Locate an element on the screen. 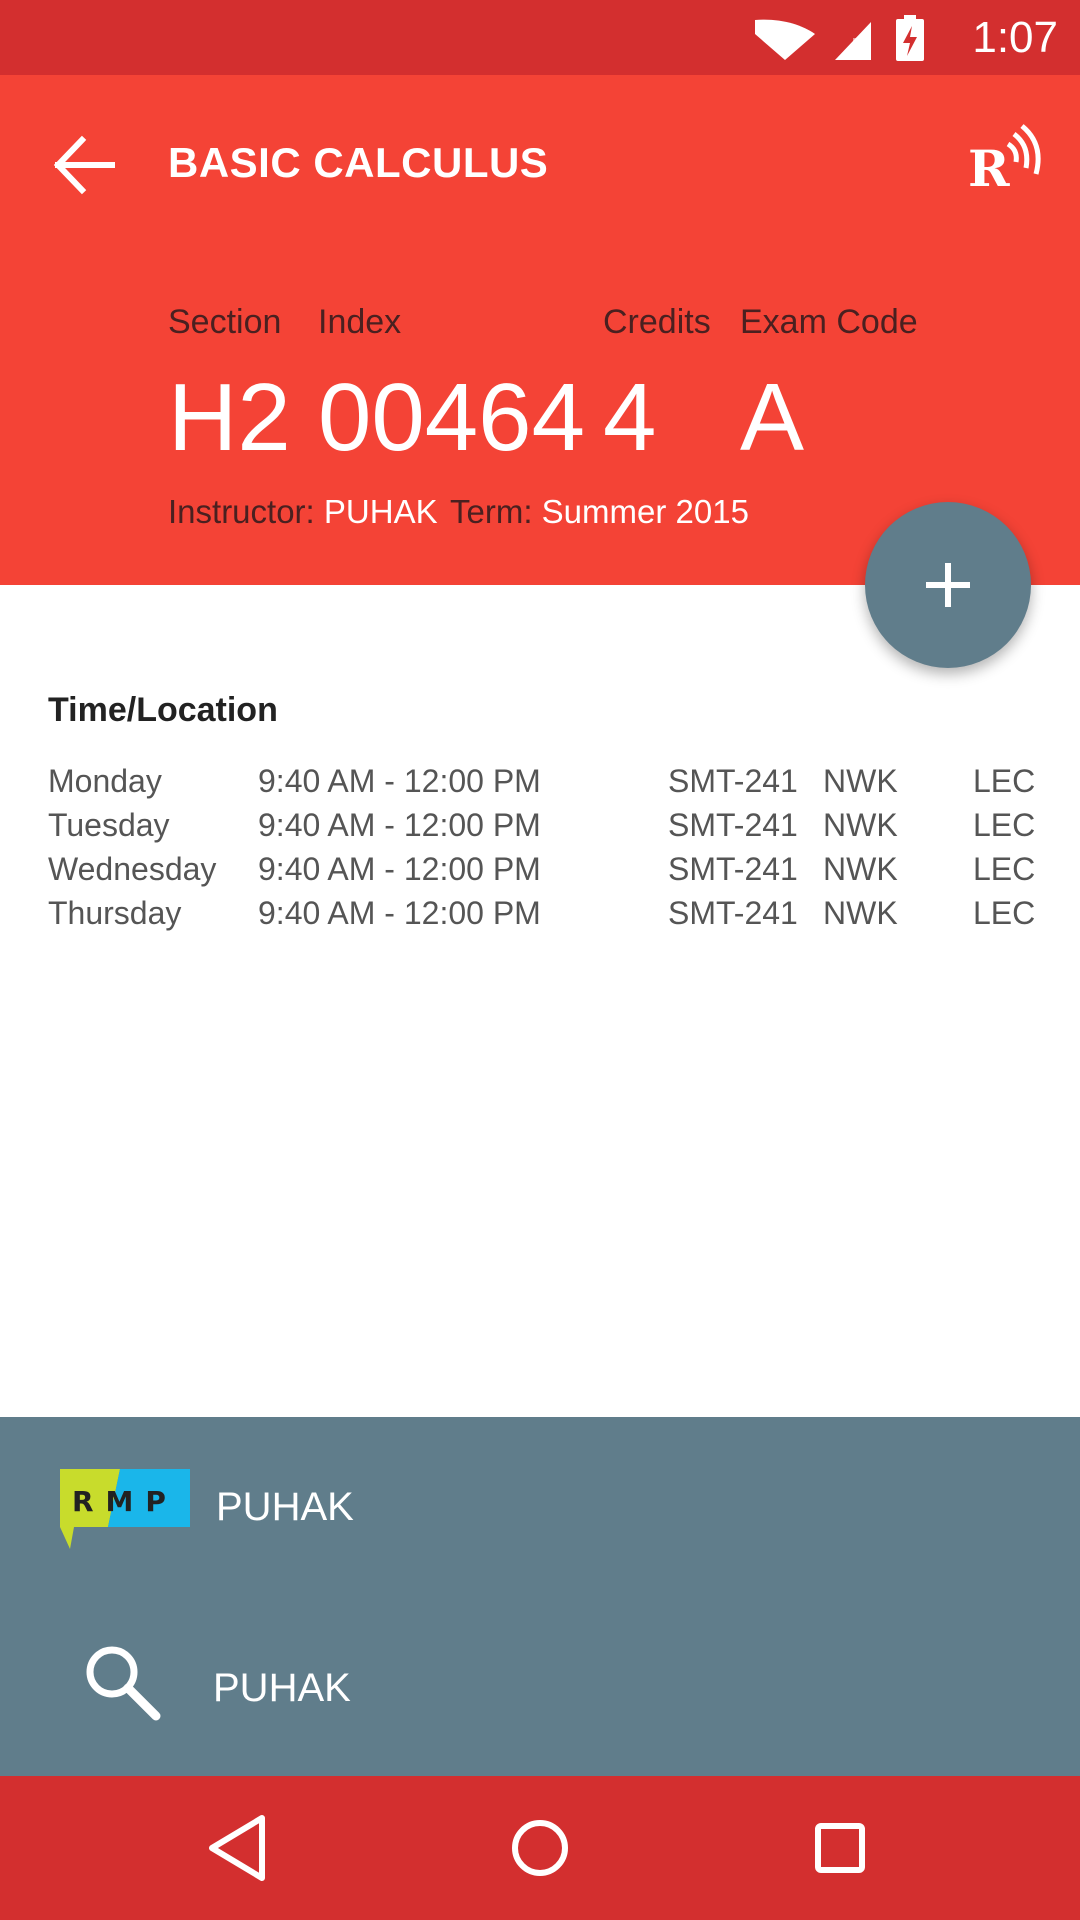 Image resolution: width=1080 pixels, height=1920 pixels. section-label: Section is located at coordinates (225, 322).